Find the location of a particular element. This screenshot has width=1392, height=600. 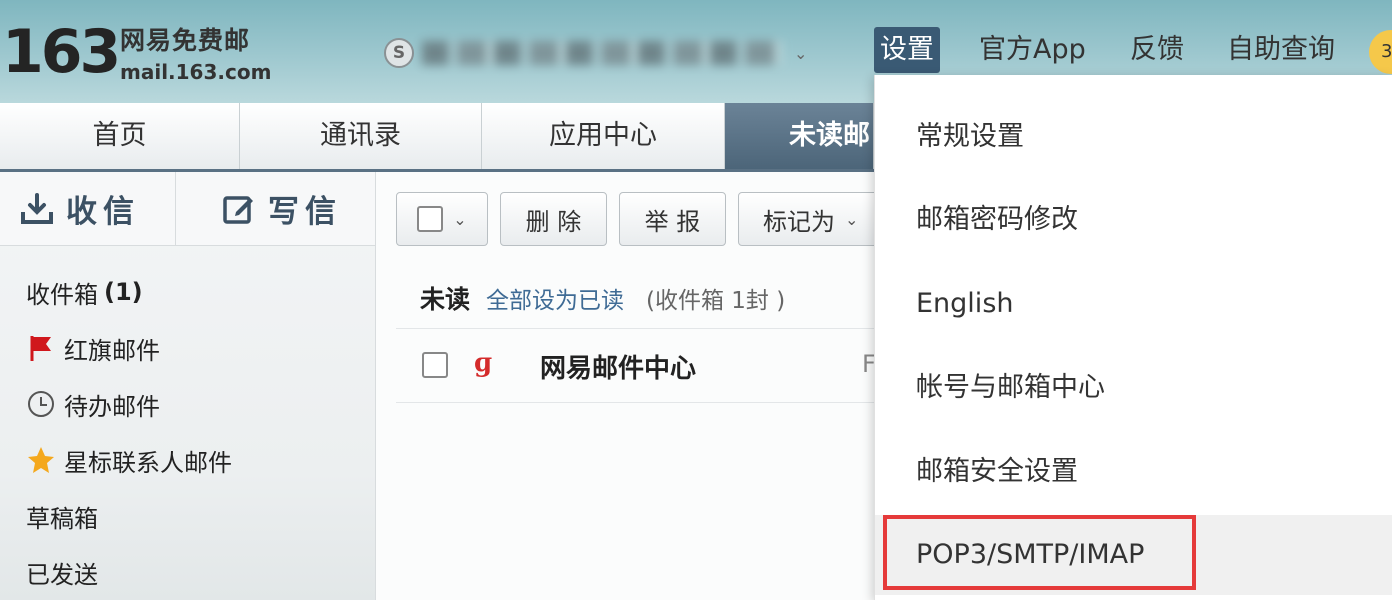

account-email-blurred is located at coordinates (602, 53).